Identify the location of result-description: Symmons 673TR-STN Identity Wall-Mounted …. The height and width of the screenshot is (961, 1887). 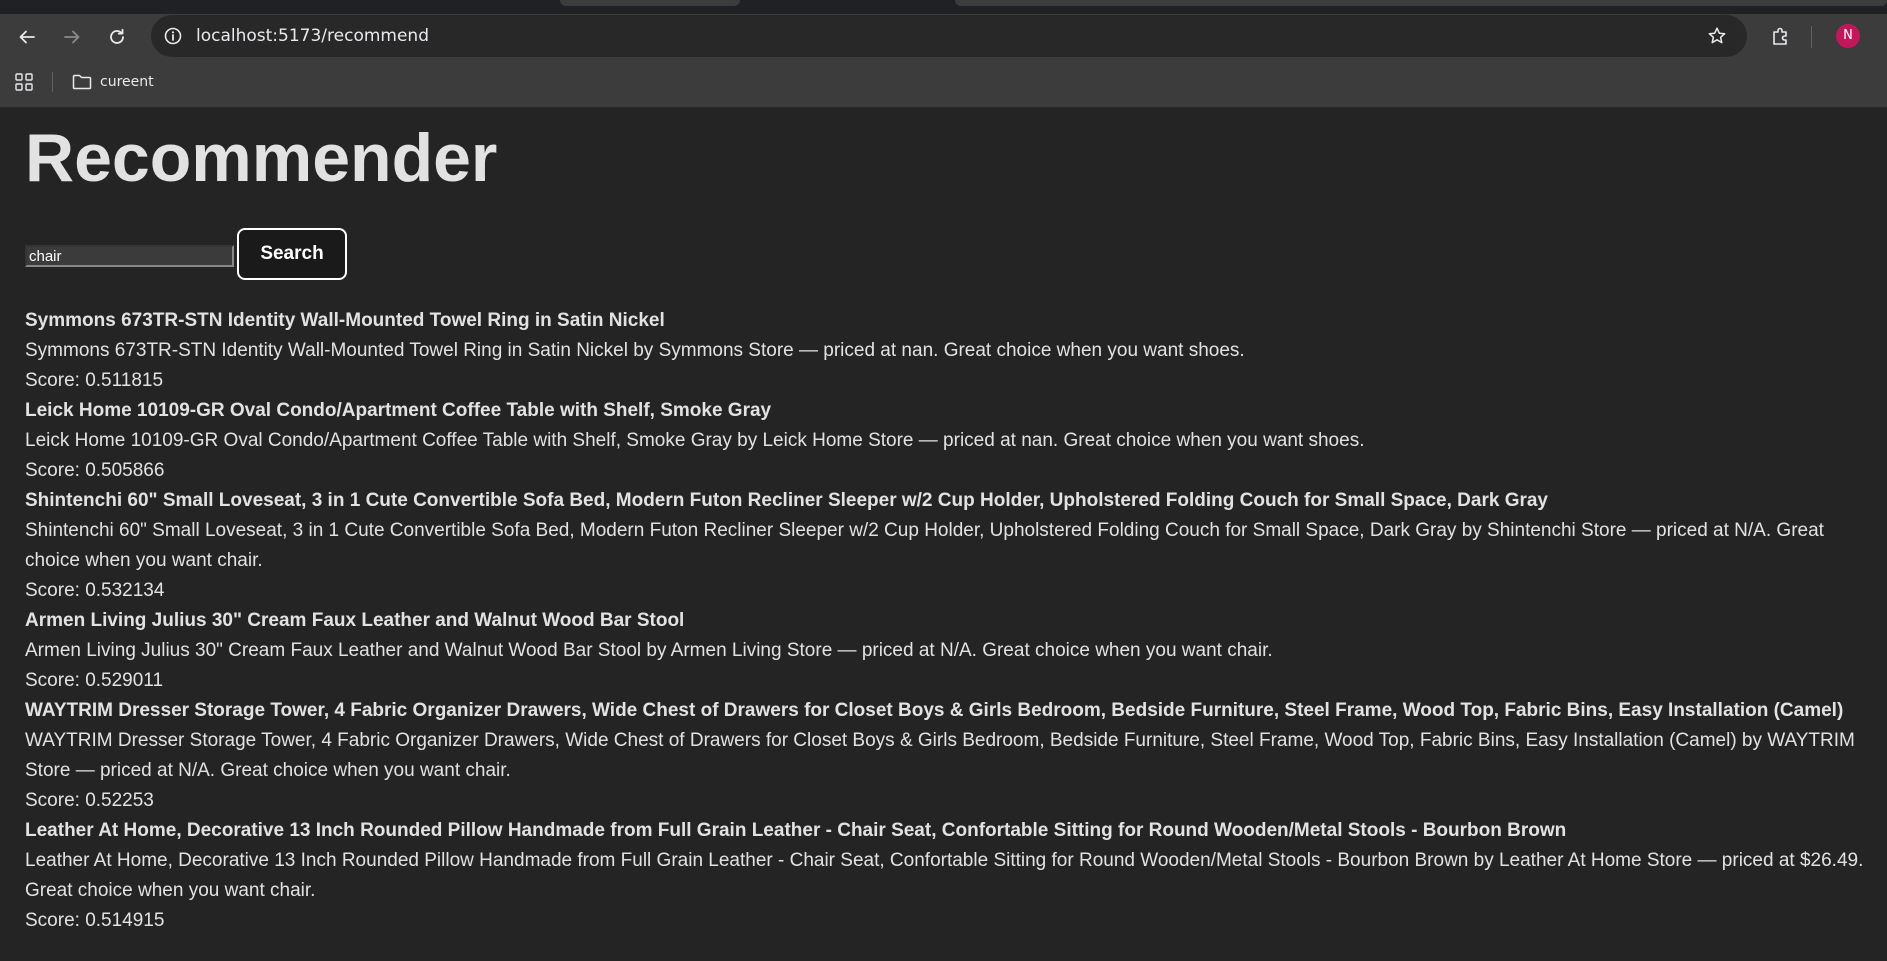
(635, 350).